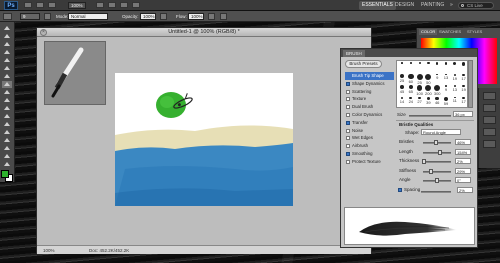 The width and height of the screenshot is (500, 263). I want to click on workspace-design: DESIGN, so click(404, 5).